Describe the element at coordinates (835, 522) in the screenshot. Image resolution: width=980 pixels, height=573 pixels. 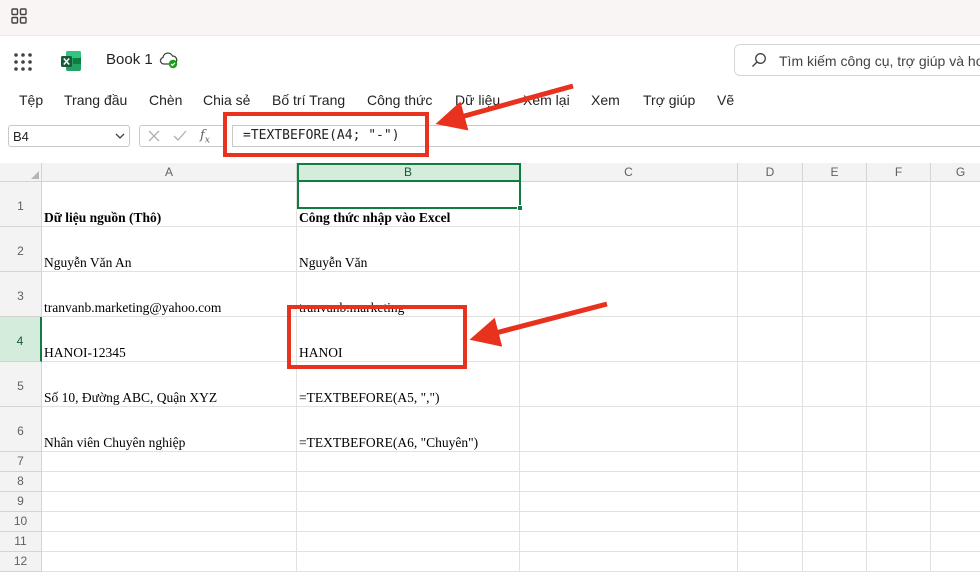
I see `cell-e10` at that location.